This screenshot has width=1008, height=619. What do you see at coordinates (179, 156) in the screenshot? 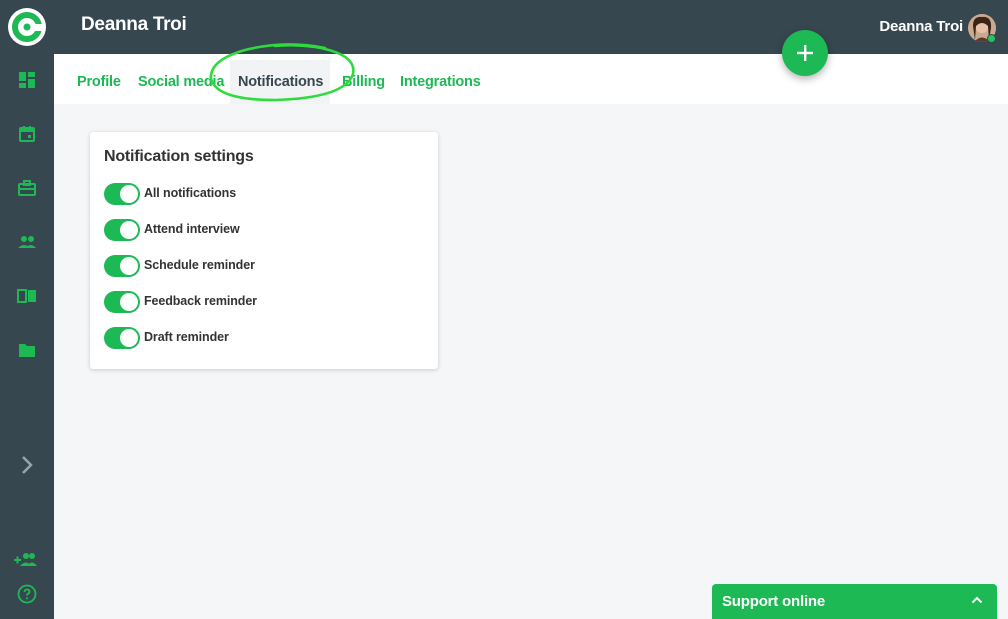
I see `card-title: Notification settings` at bounding box center [179, 156].